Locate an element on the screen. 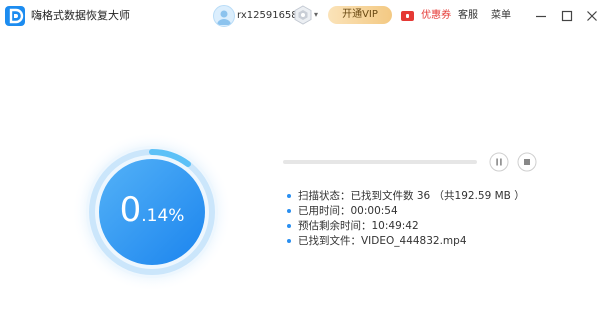 The height and width of the screenshot is (320, 607). info-value: 00:00:54 is located at coordinates (374, 211).